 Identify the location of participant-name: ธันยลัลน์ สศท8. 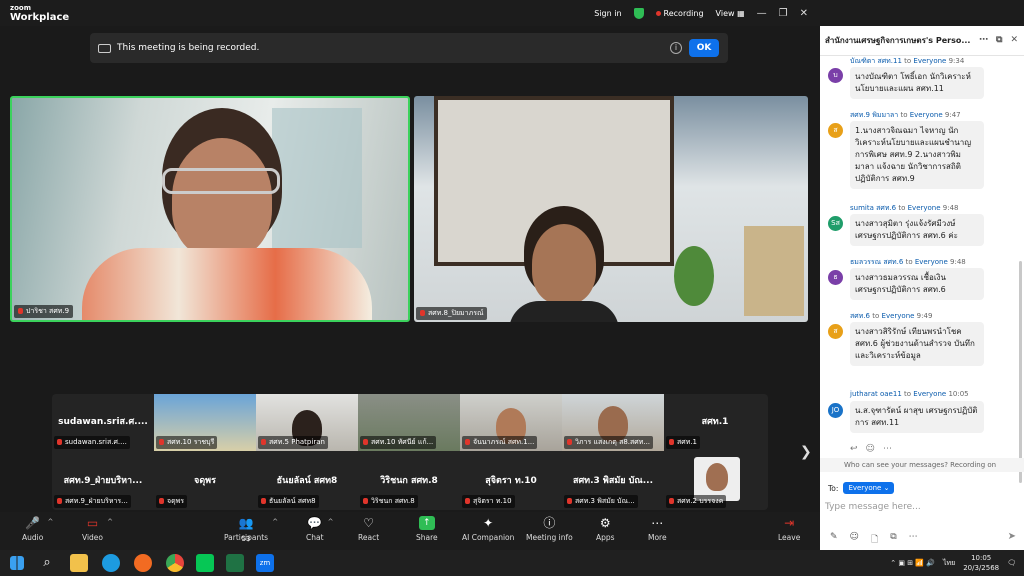
(307, 481).